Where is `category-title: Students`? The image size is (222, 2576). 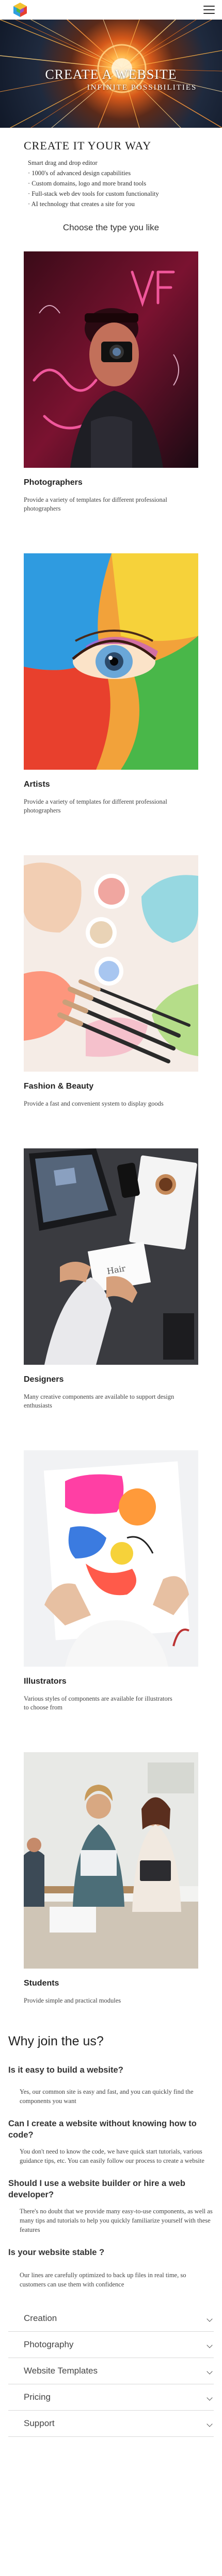 category-title: Students is located at coordinates (111, 1983).